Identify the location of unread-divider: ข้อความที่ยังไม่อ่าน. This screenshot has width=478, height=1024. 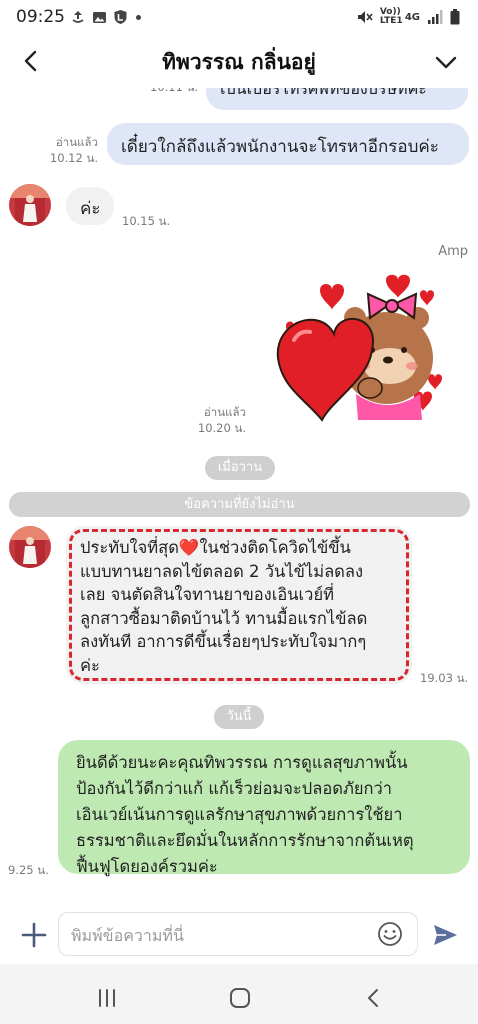
(239, 504).